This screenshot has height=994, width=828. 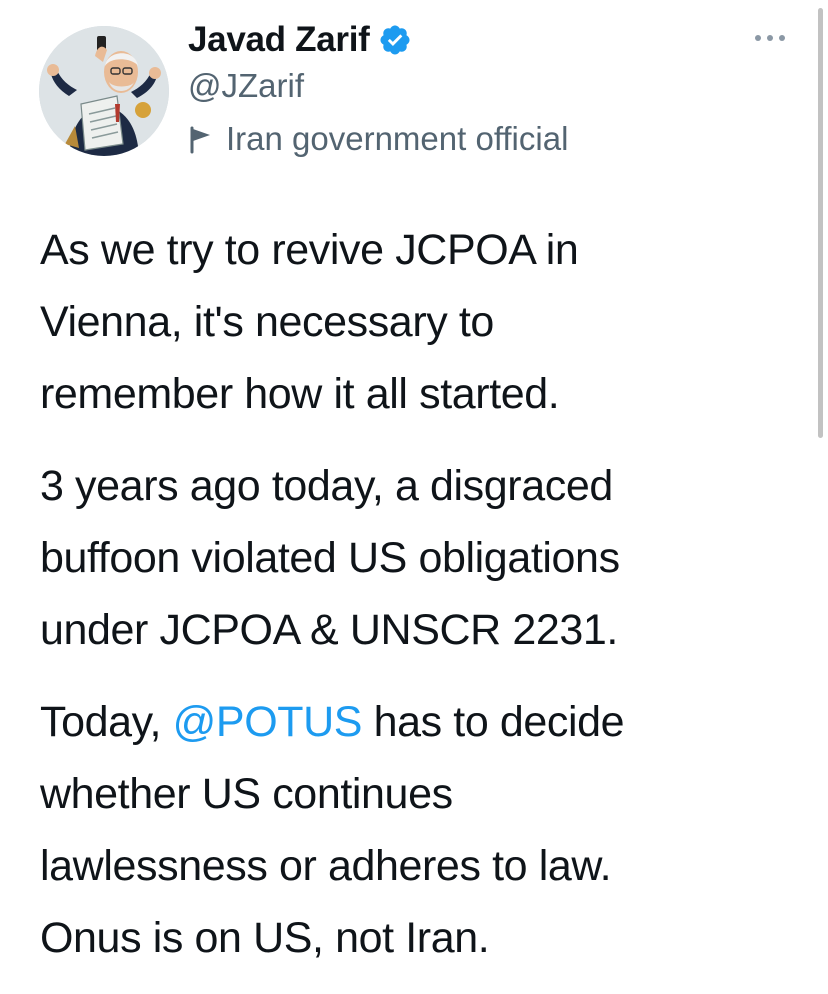 I want to click on avatar, so click(x=104, y=91).